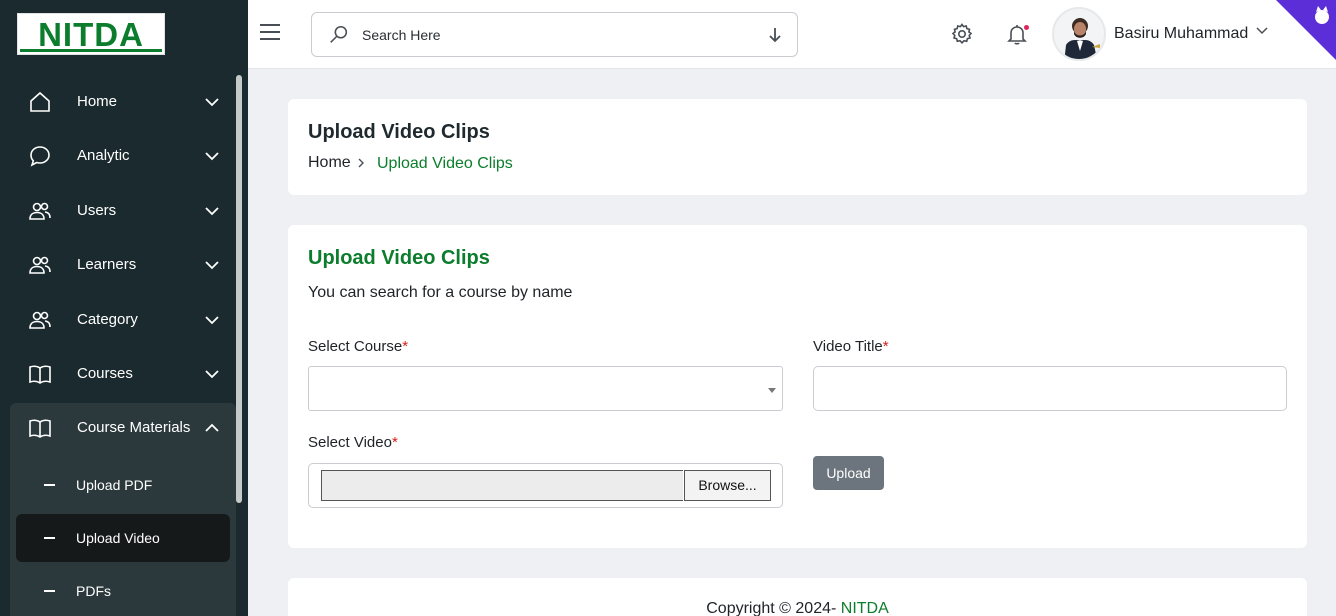  I want to click on search-bar: Search Here, so click(554, 34).